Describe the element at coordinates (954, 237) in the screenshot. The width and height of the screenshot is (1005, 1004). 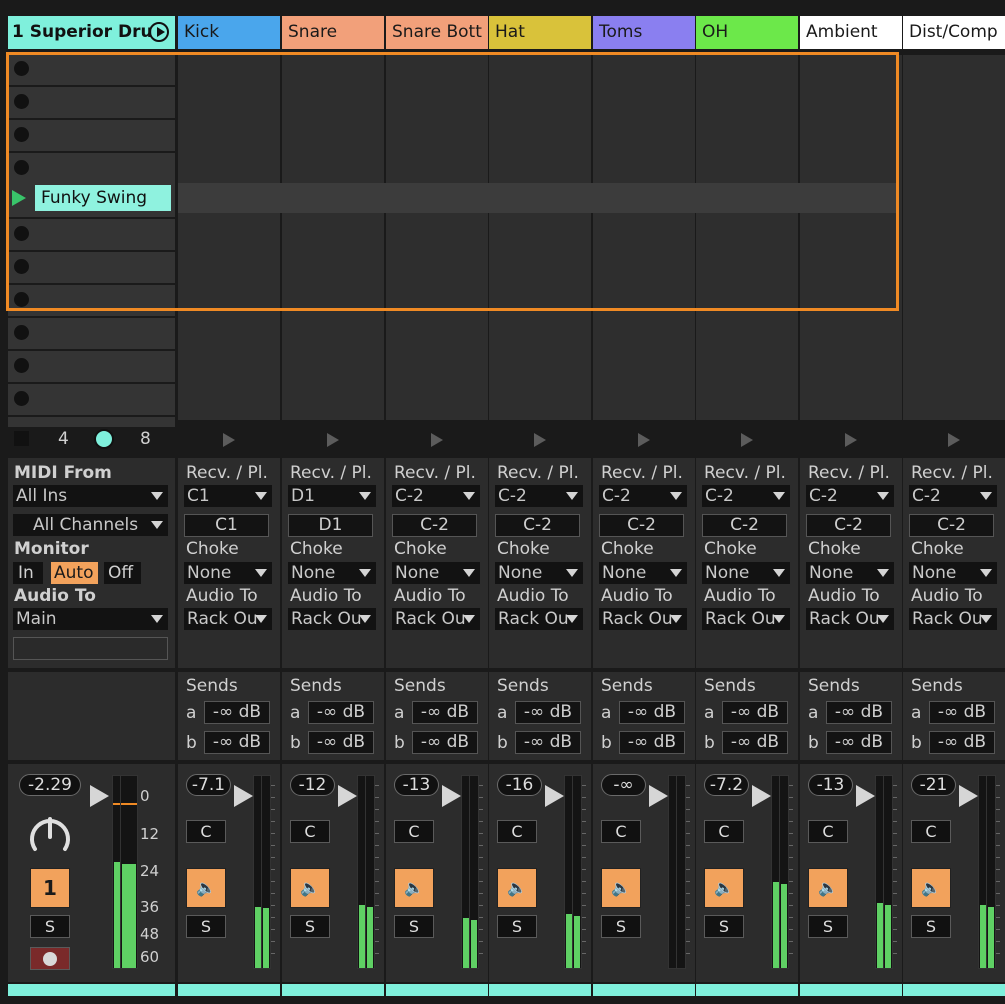
I see `chain-clip-column` at that location.